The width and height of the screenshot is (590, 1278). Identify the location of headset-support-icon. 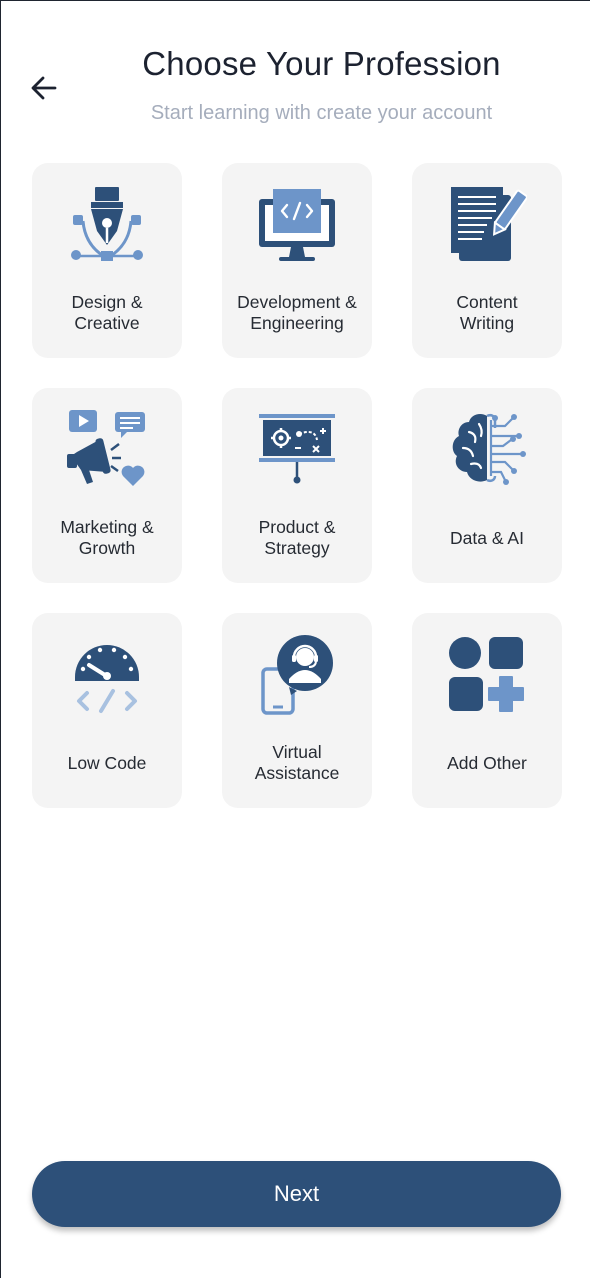
(297, 675).